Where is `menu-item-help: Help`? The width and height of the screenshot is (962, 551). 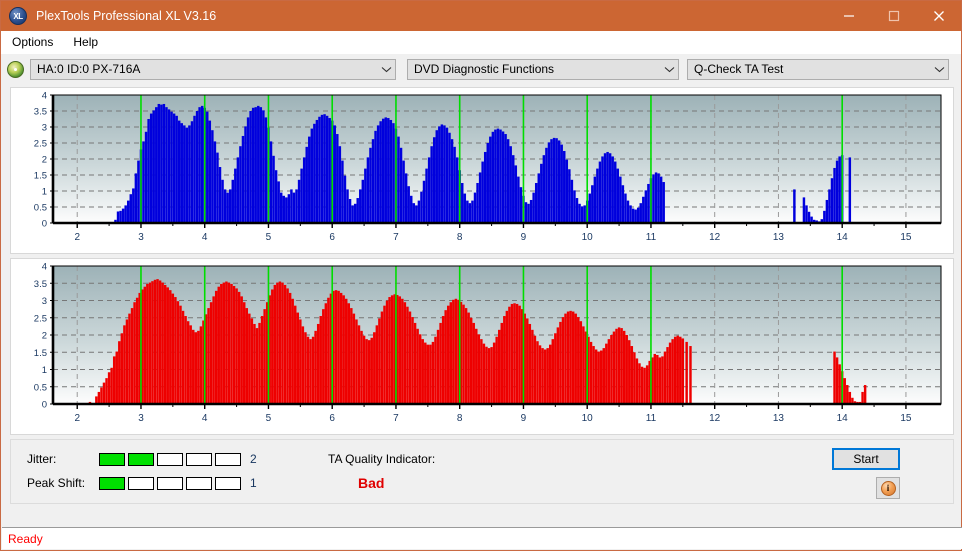 menu-item-help: Help is located at coordinates (85, 42).